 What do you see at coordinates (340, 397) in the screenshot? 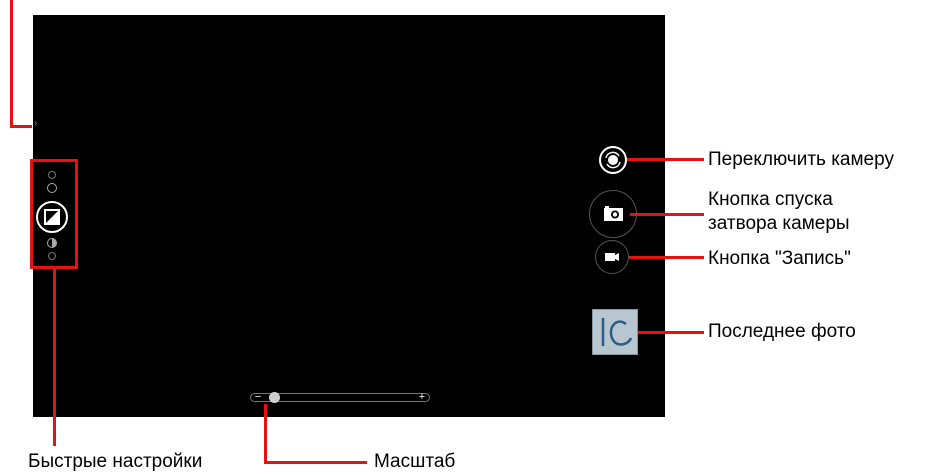
I see `zoom-slider: − +` at bounding box center [340, 397].